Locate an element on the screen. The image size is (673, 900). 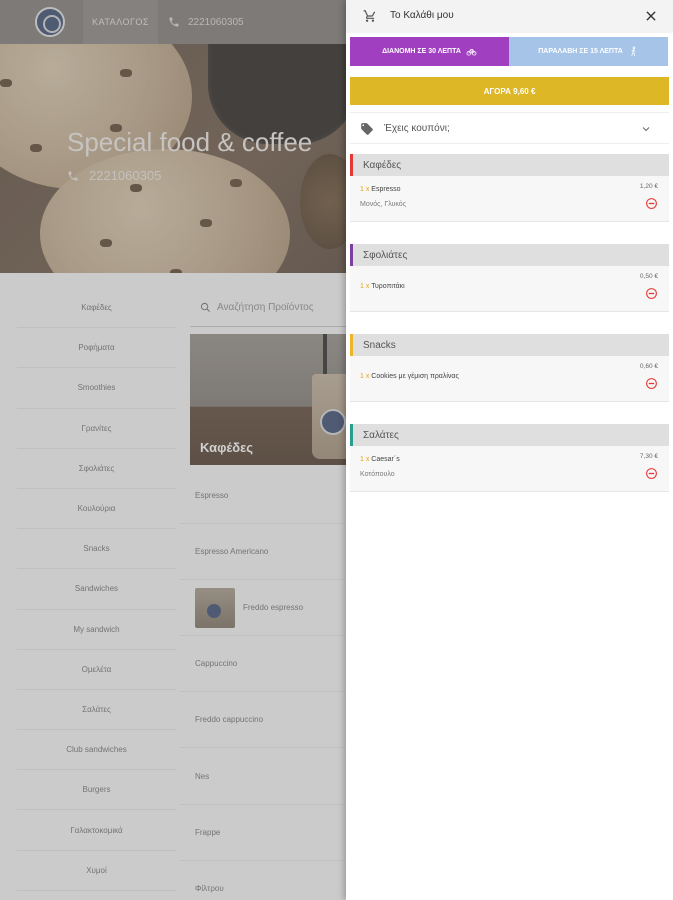
cart-item-line: 1 x Cookies με γέμιση πραλίνας is located at coordinates (409, 376).